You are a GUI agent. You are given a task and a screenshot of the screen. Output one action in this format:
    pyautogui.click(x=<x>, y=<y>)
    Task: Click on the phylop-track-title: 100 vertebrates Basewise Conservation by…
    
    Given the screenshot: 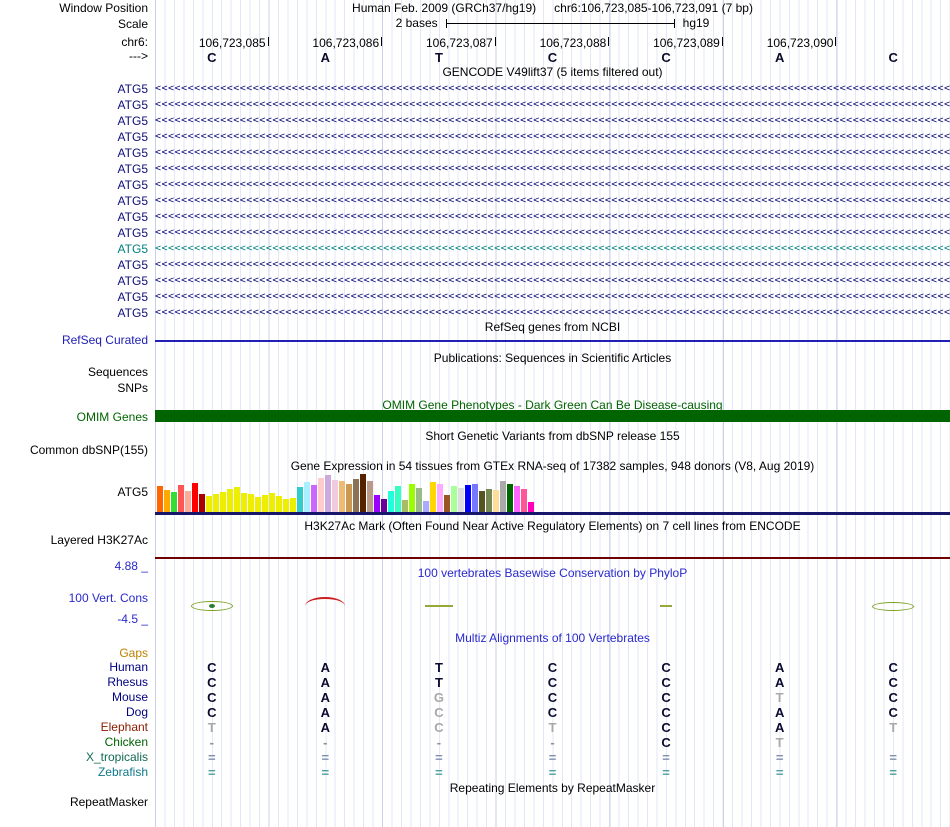 What is the action you would take?
    pyautogui.click(x=552, y=573)
    